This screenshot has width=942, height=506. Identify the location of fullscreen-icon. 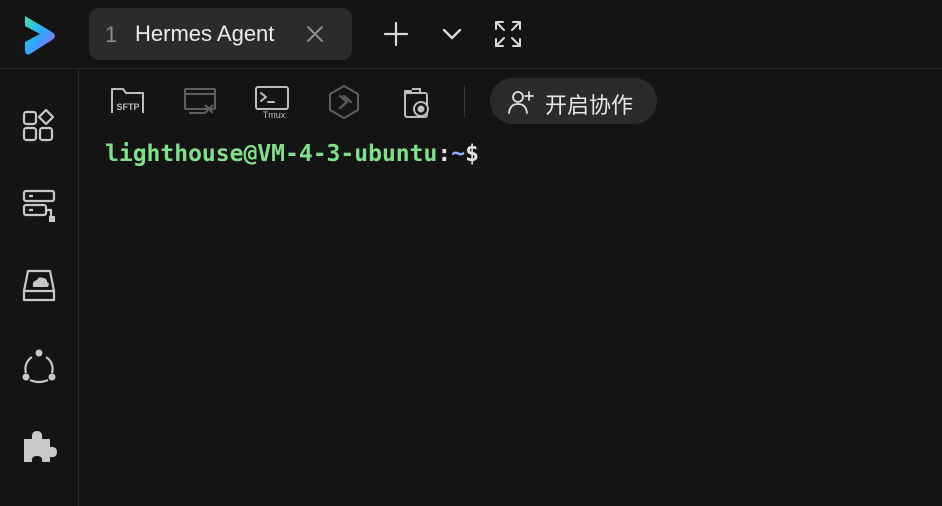
(508, 34).